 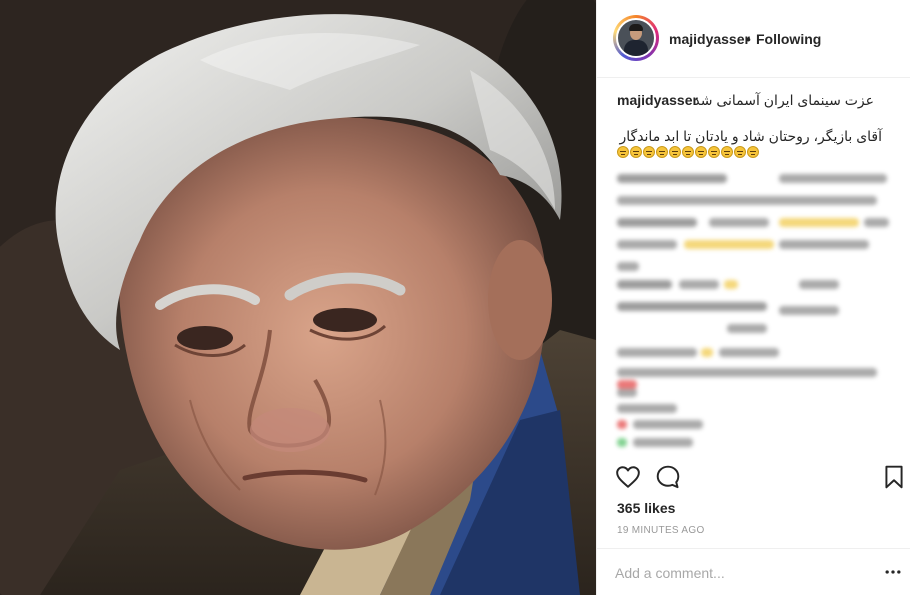 What do you see at coordinates (788, 39) in the screenshot?
I see `following-button: Following` at bounding box center [788, 39].